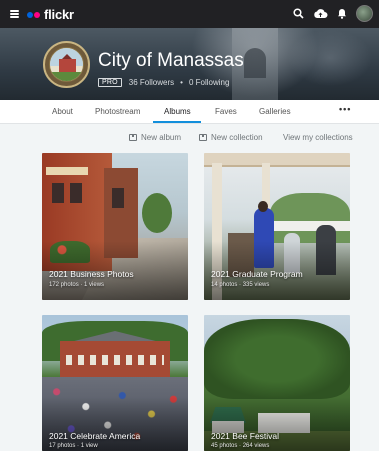  What do you see at coordinates (345, 109) in the screenshot?
I see `more-options-icon: •••` at bounding box center [345, 109].